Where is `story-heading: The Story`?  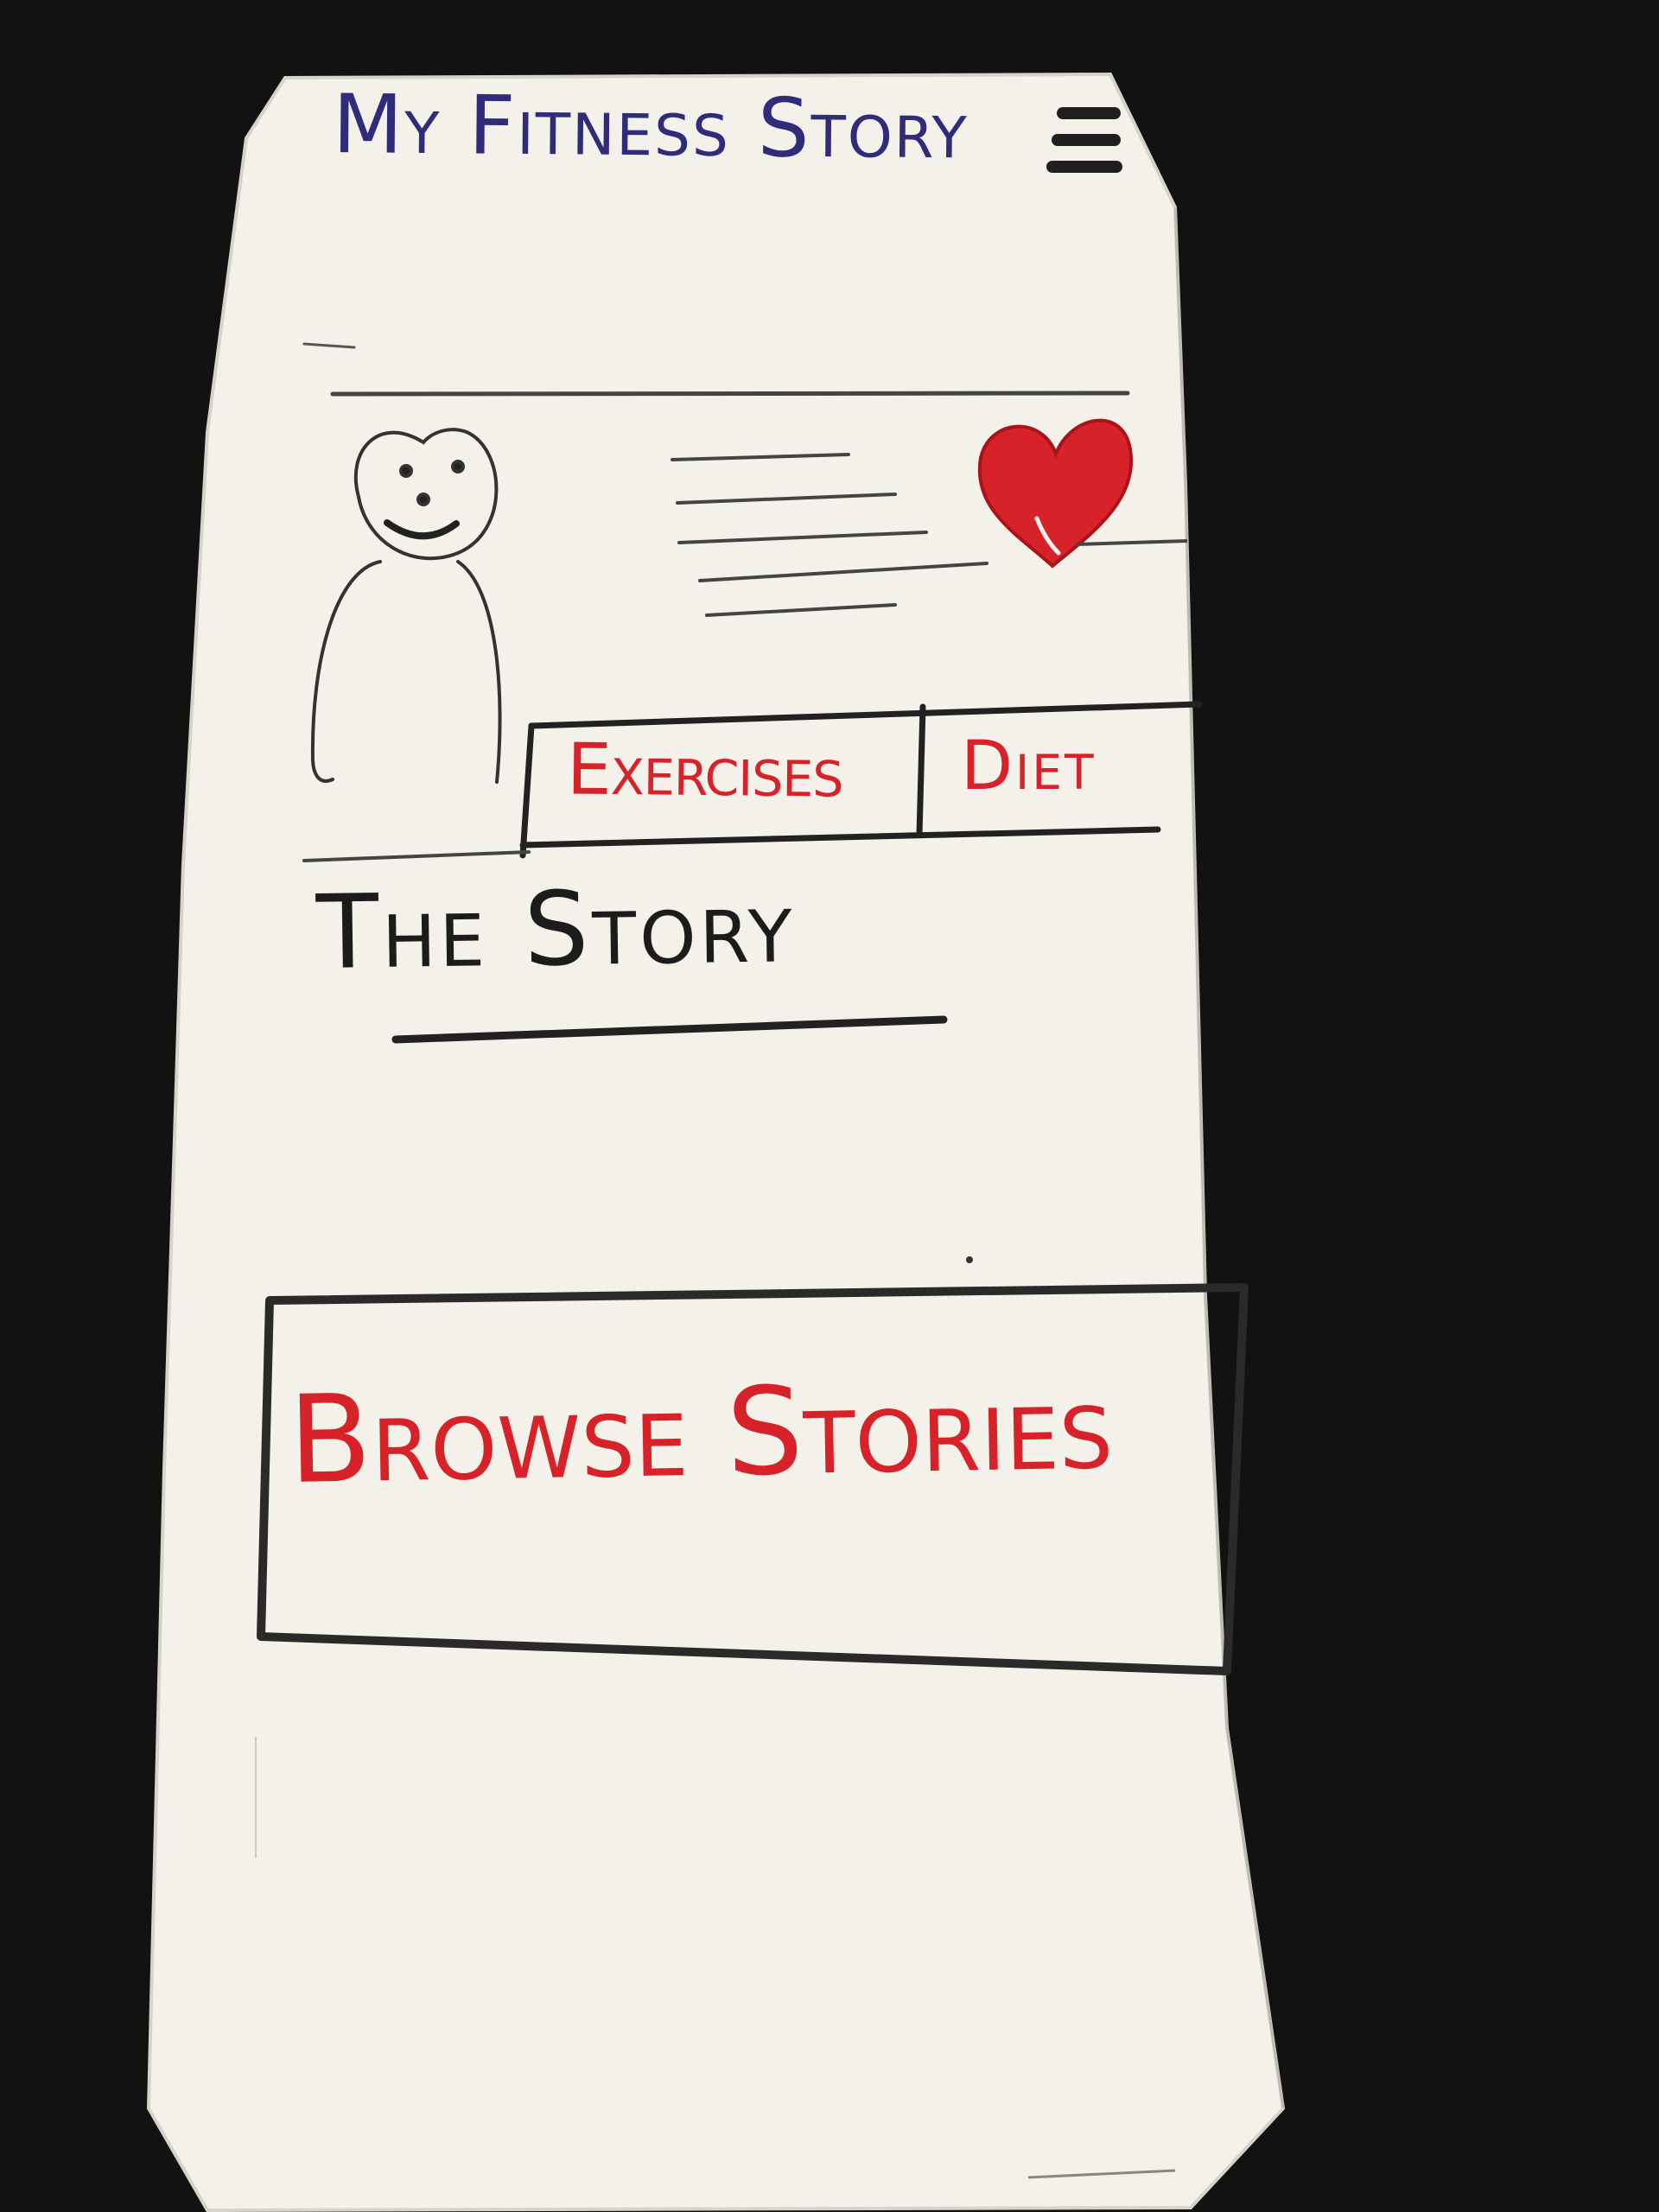 story-heading: The Story is located at coordinates (556, 929).